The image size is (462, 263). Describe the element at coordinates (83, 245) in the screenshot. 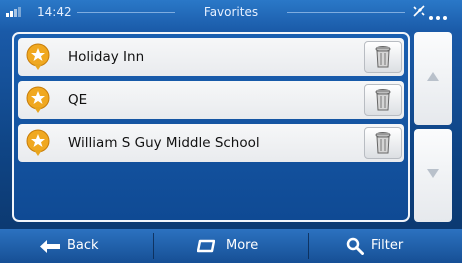

I see `back-label: Back` at that location.